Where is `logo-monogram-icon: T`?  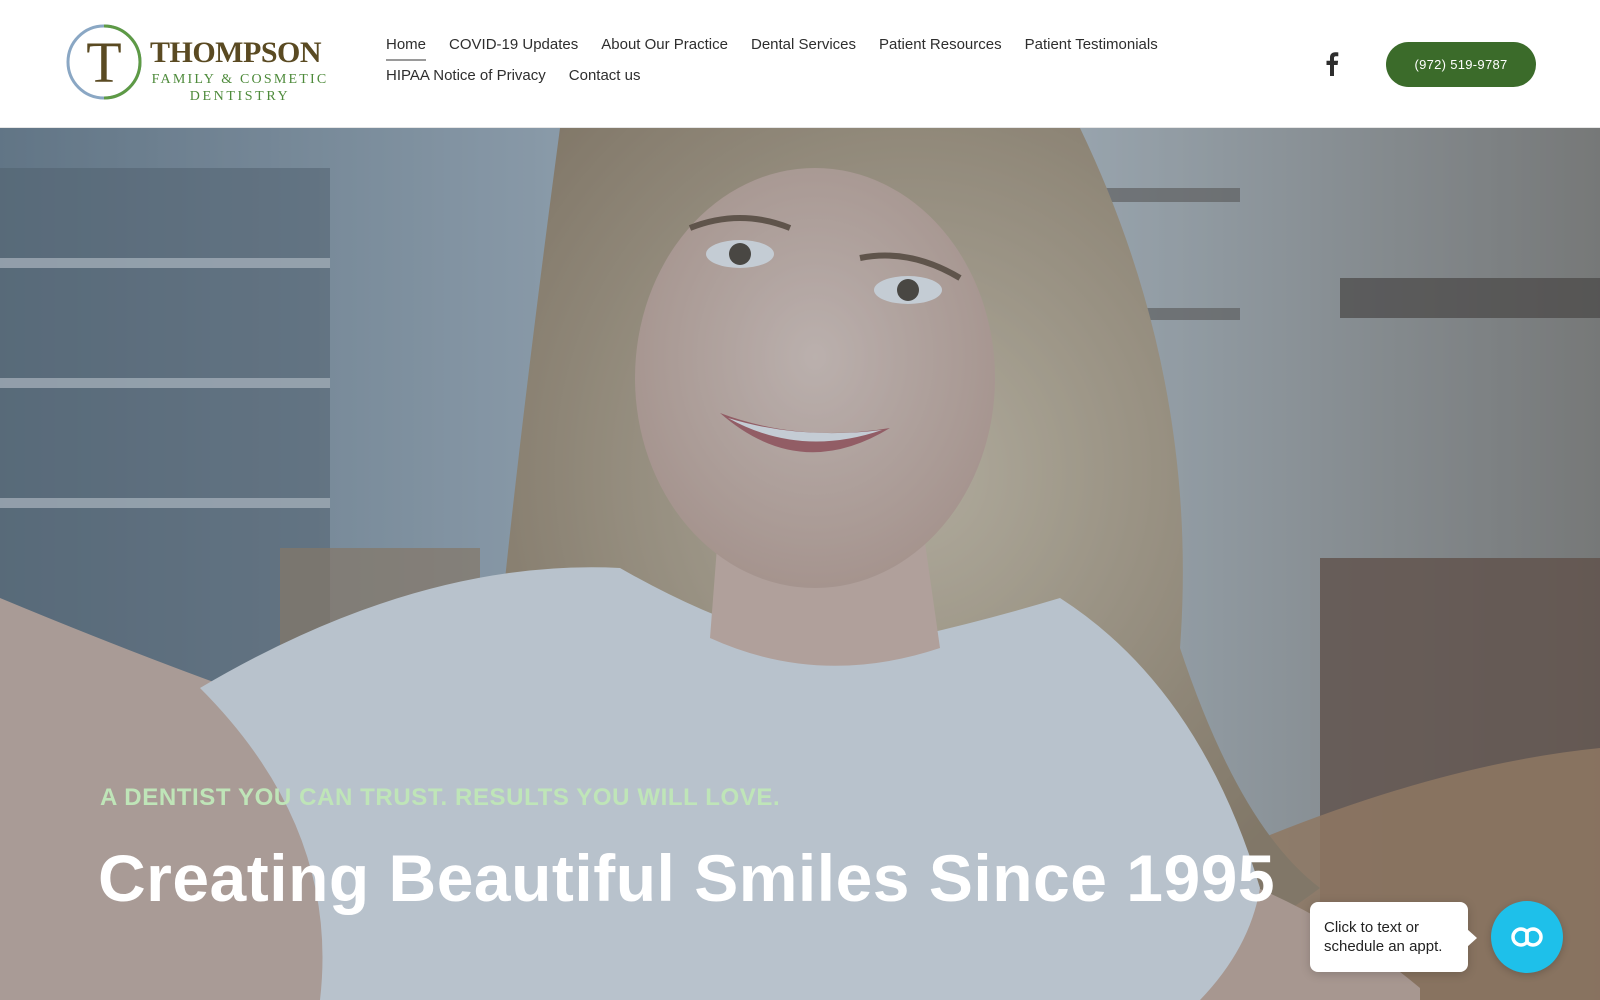 logo-monogram-icon: T is located at coordinates (104, 62).